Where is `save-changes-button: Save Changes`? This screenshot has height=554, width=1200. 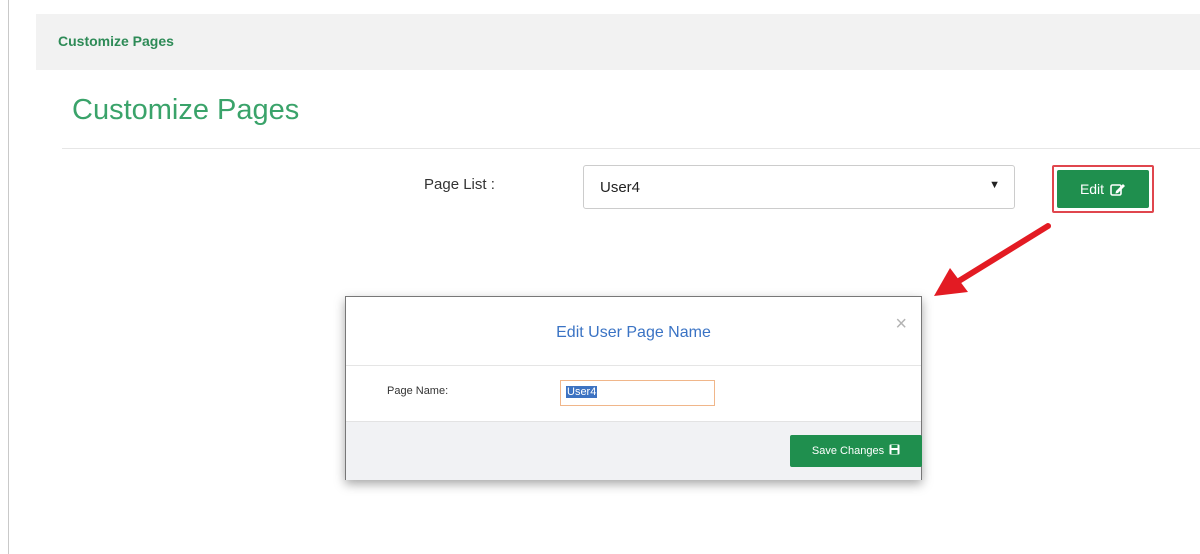 save-changes-button: Save Changes is located at coordinates (856, 451).